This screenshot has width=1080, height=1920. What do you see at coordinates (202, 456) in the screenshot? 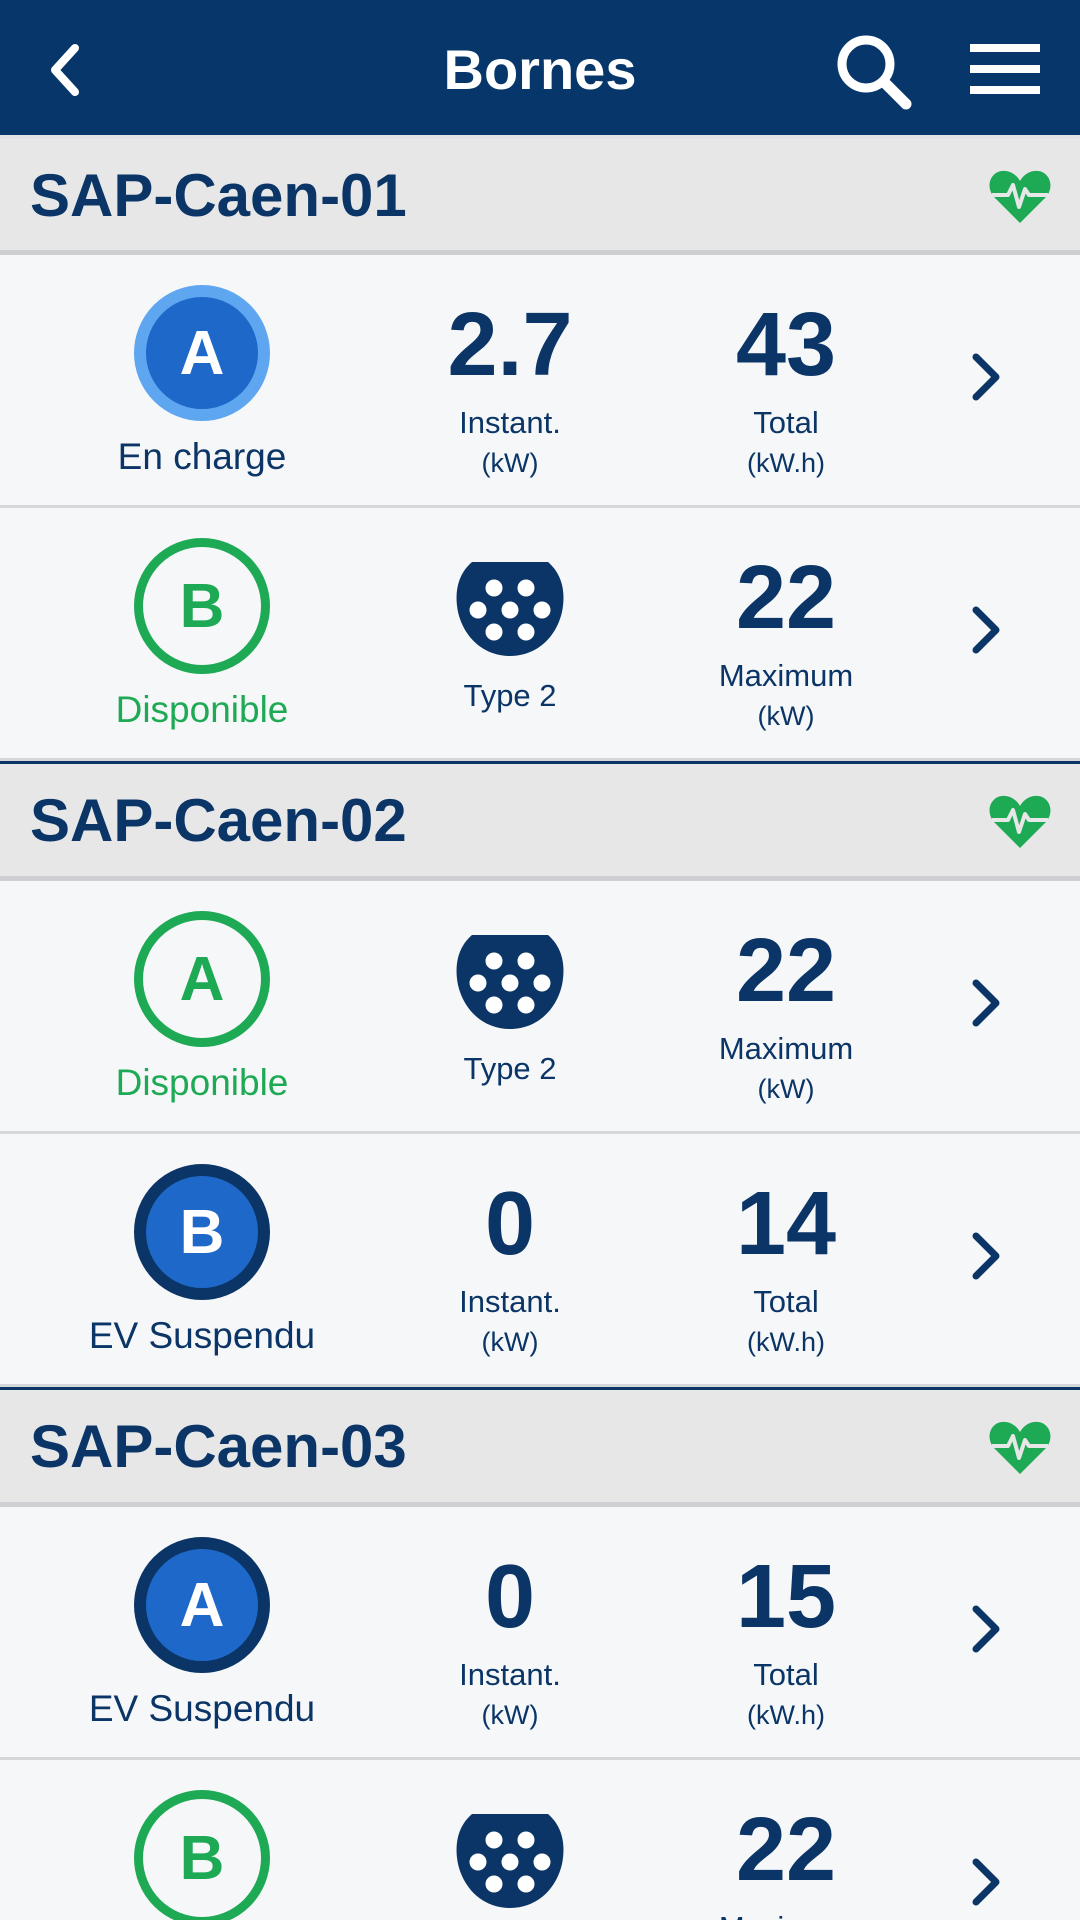
I see `status-label: En charge` at bounding box center [202, 456].